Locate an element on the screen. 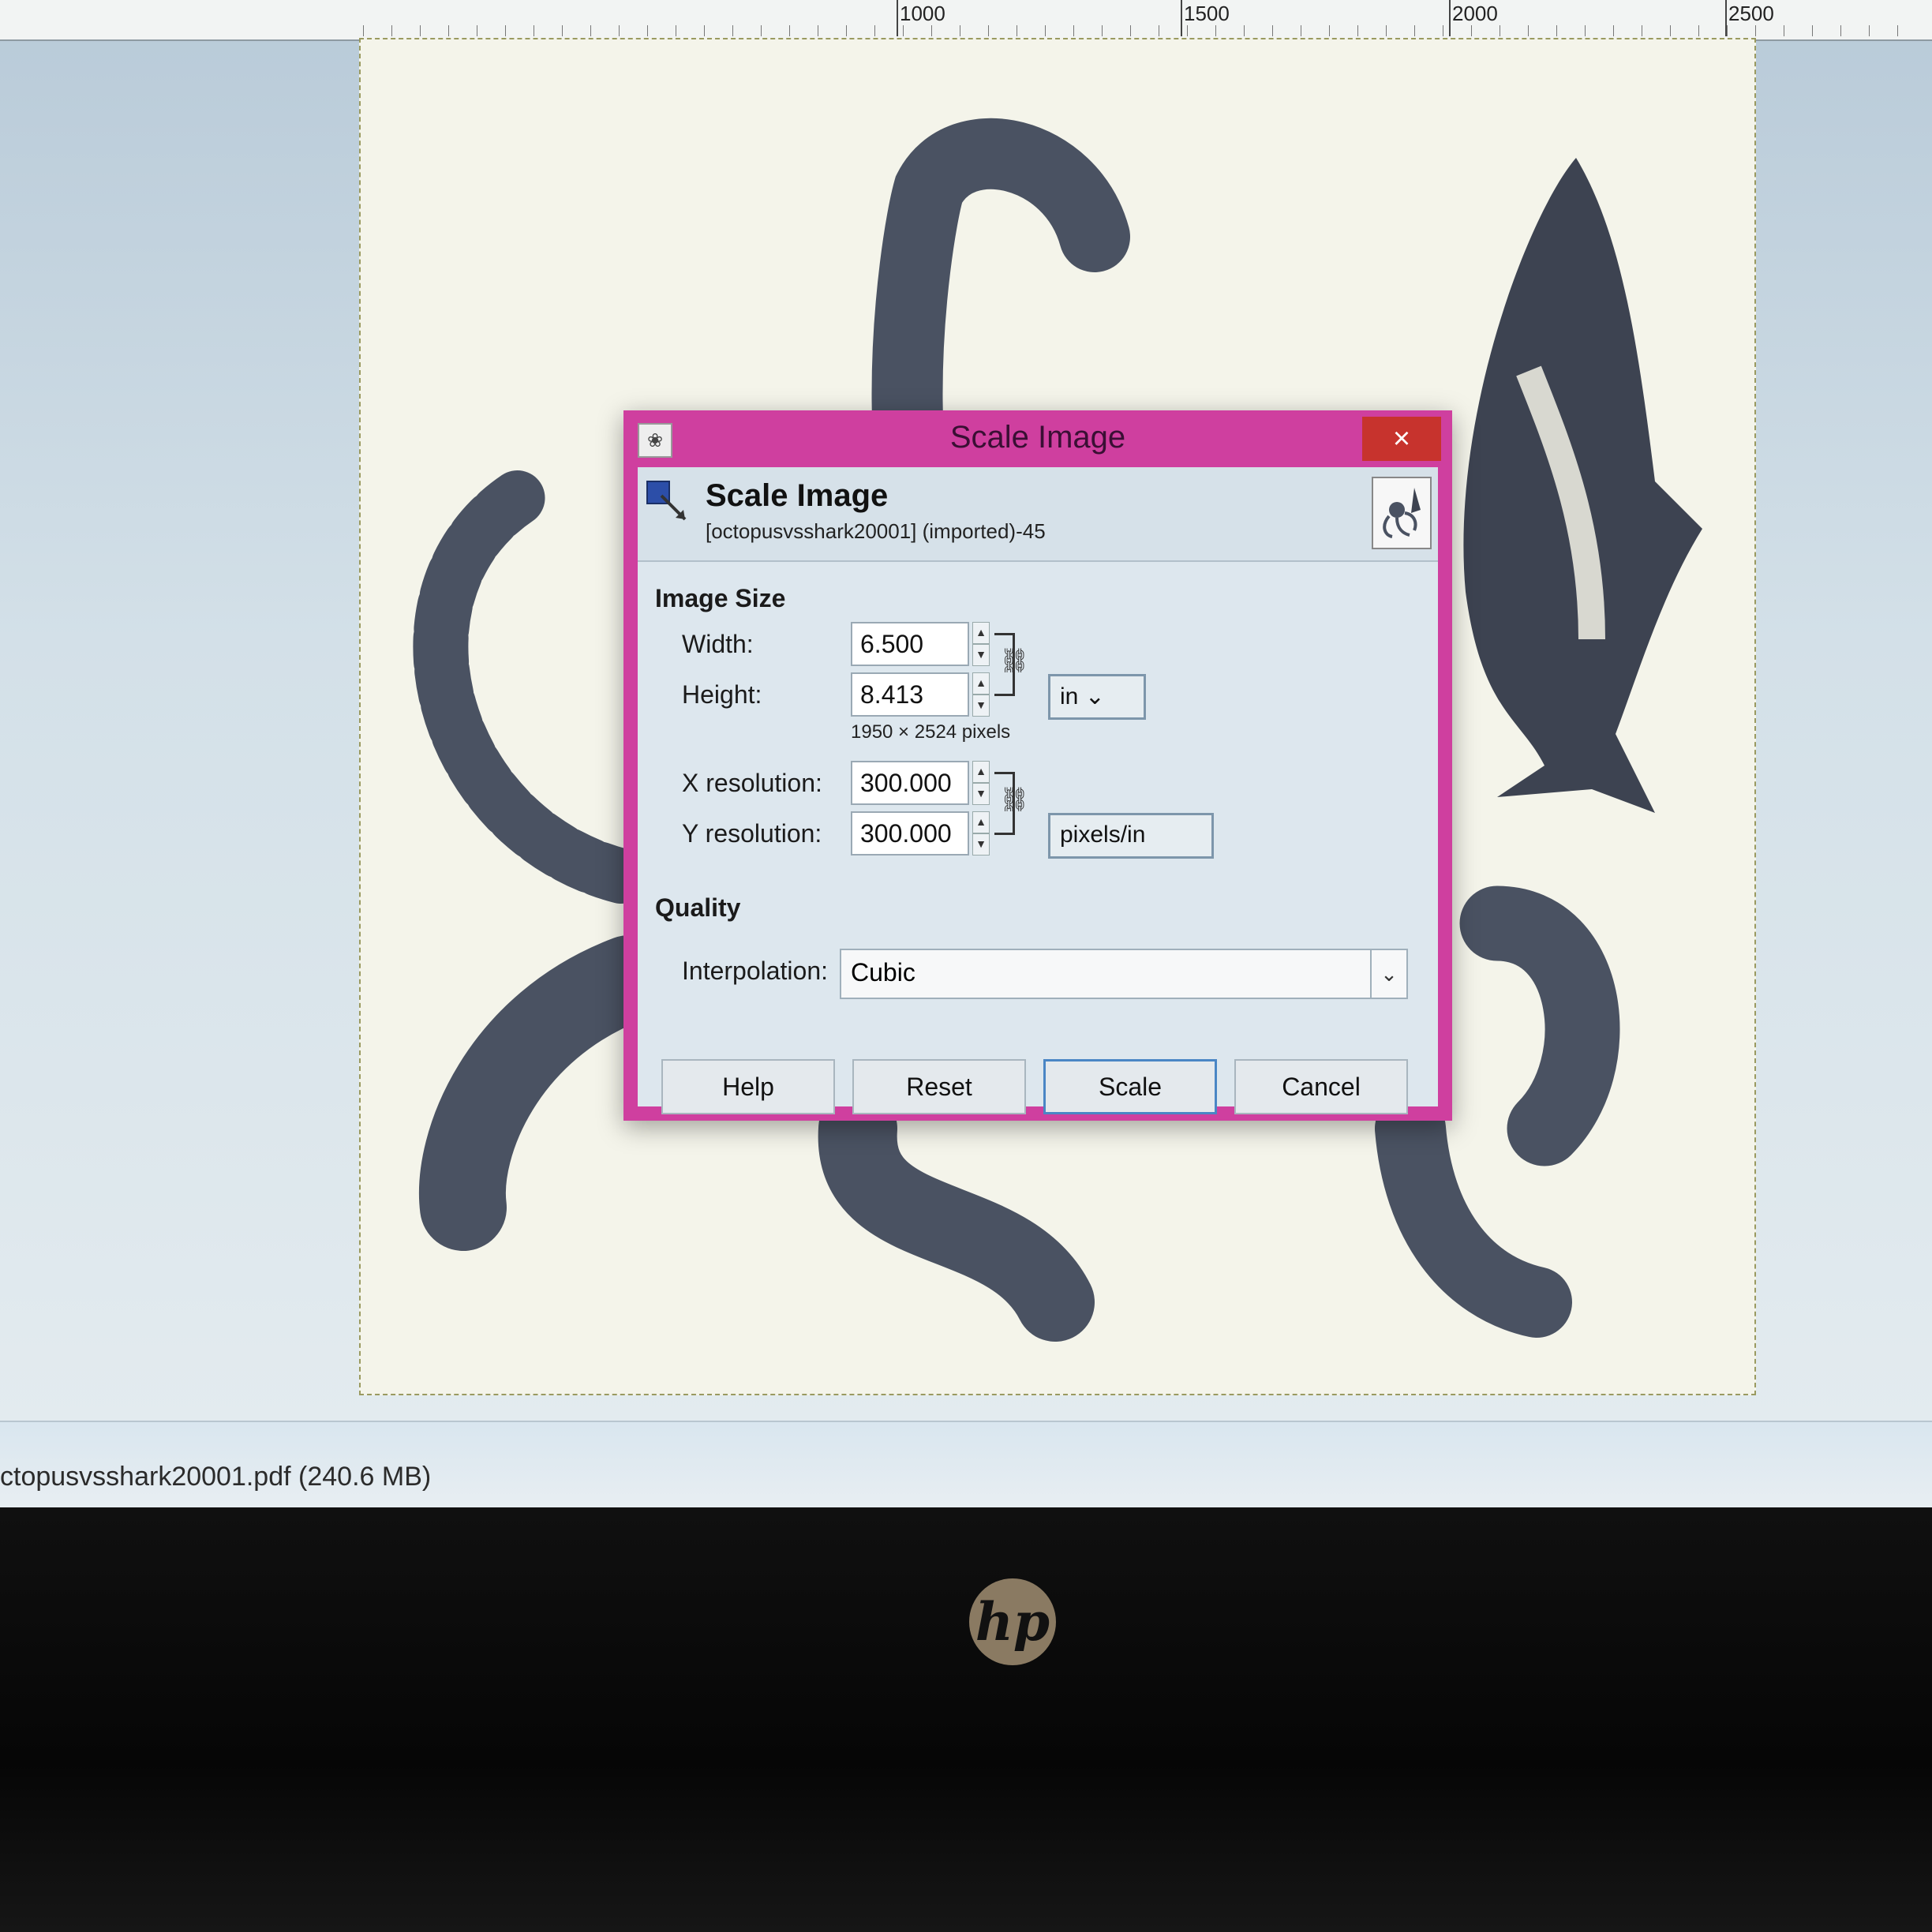 The height and width of the screenshot is (1932, 1932). scale-button: Scale is located at coordinates (1130, 1086).